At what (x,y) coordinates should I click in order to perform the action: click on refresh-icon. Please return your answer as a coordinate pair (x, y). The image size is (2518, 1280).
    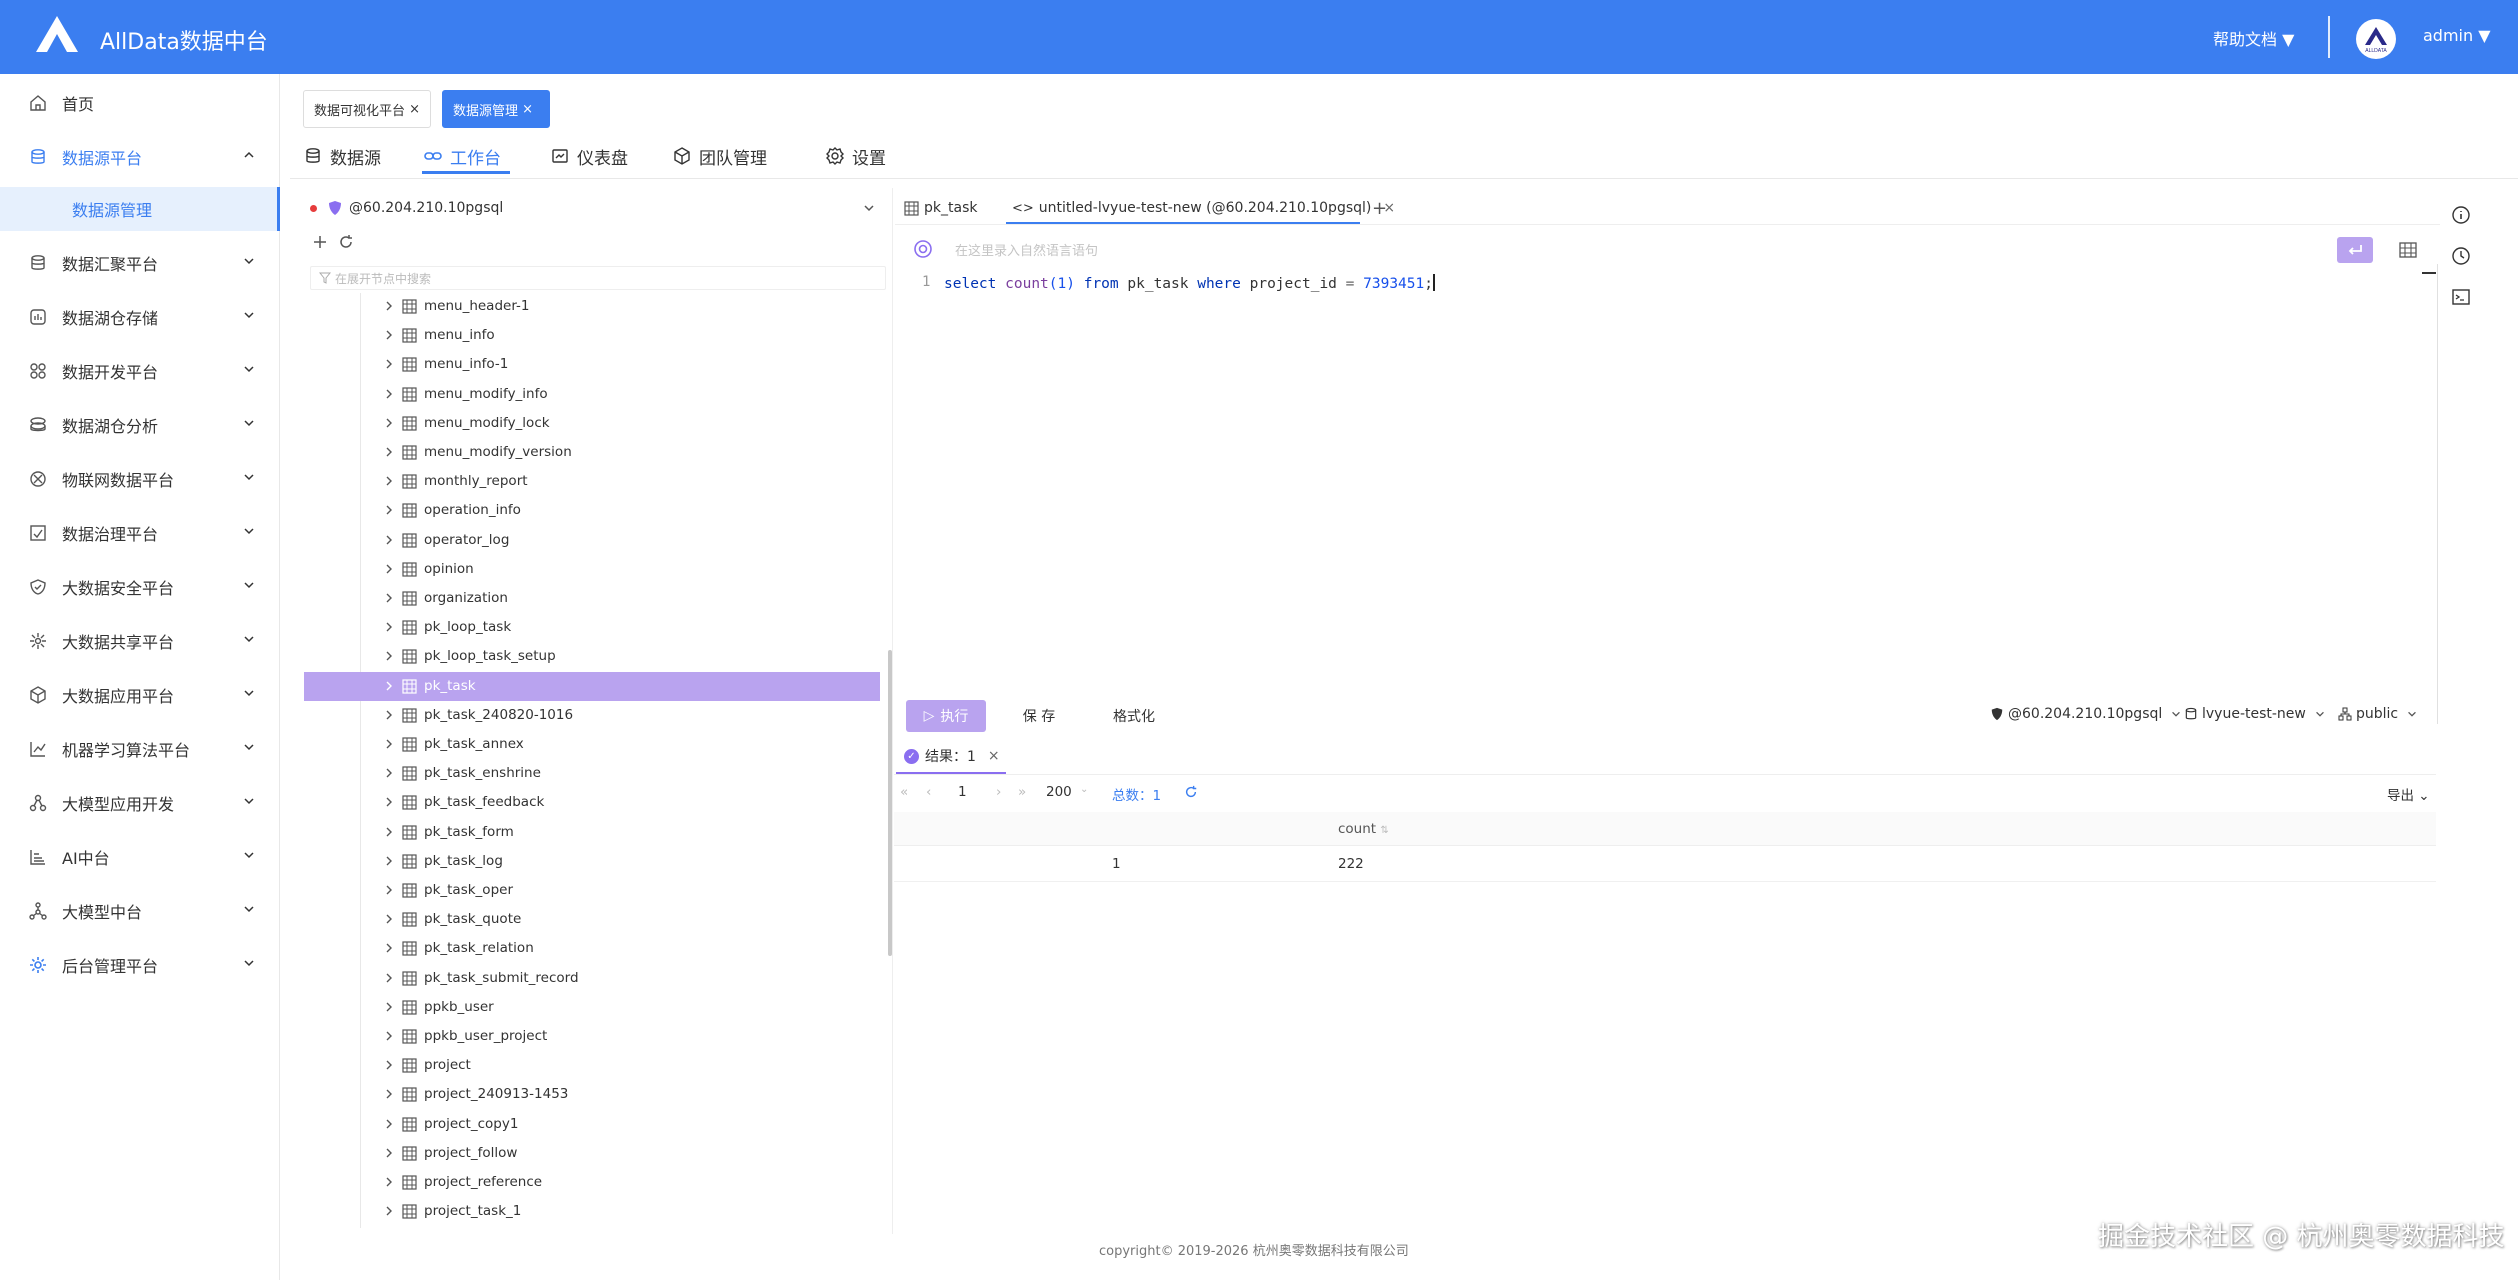
    Looking at the image, I should click on (346, 242).